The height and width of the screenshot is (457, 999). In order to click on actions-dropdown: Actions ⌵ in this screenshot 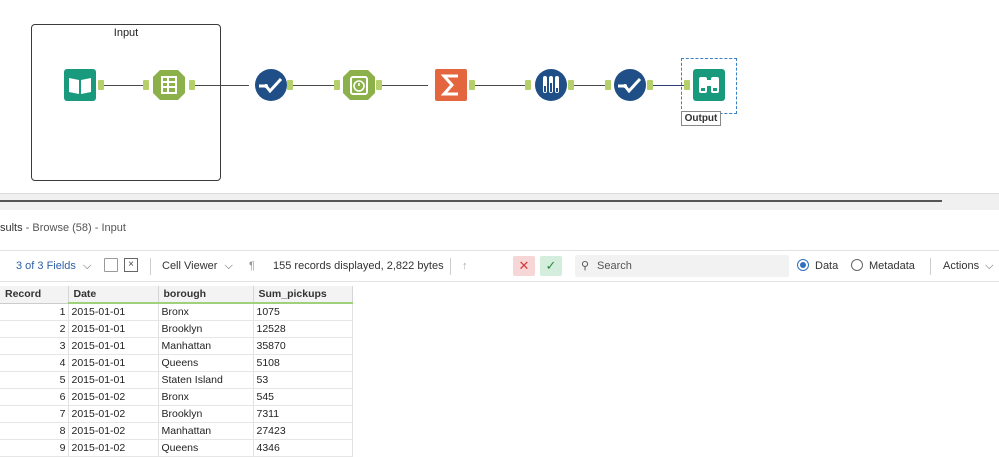, I will do `click(968, 266)`.